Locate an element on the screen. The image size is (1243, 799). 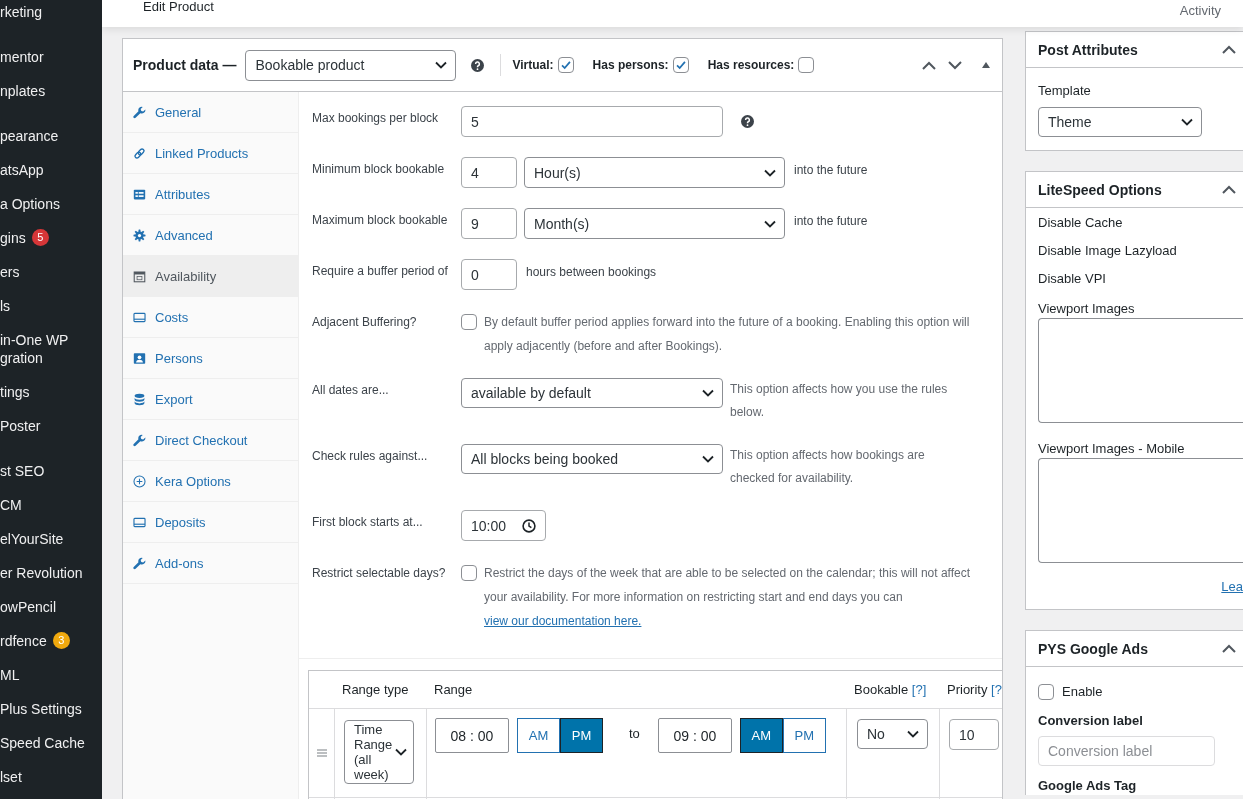
tab: Attributes is located at coordinates (210, 194).